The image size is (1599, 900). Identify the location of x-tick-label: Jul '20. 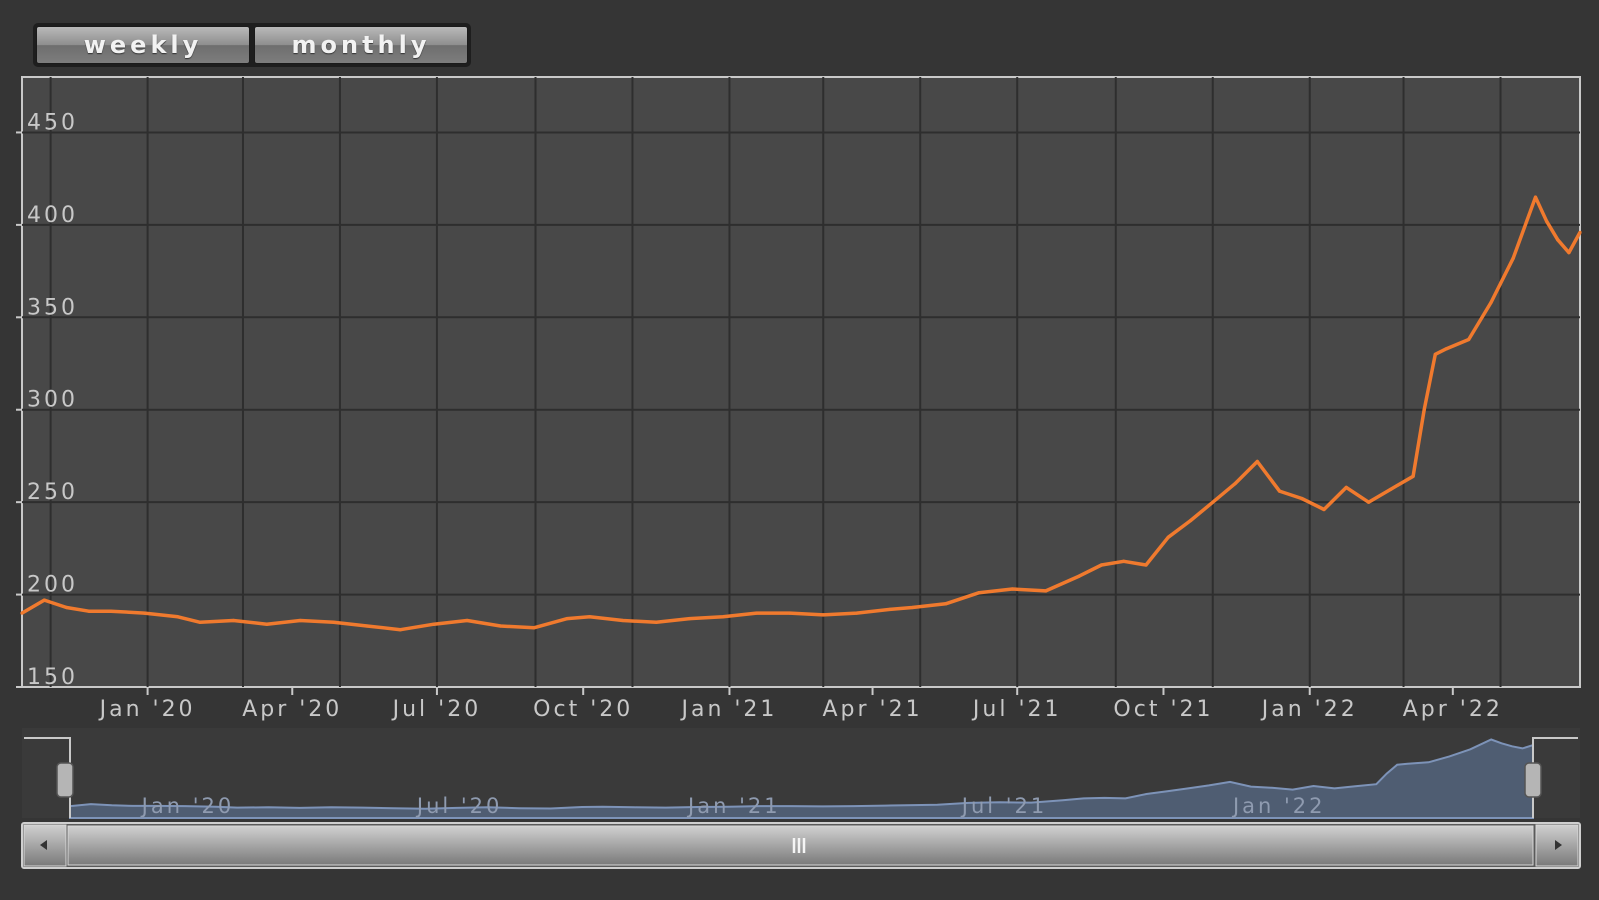
(436, 709).